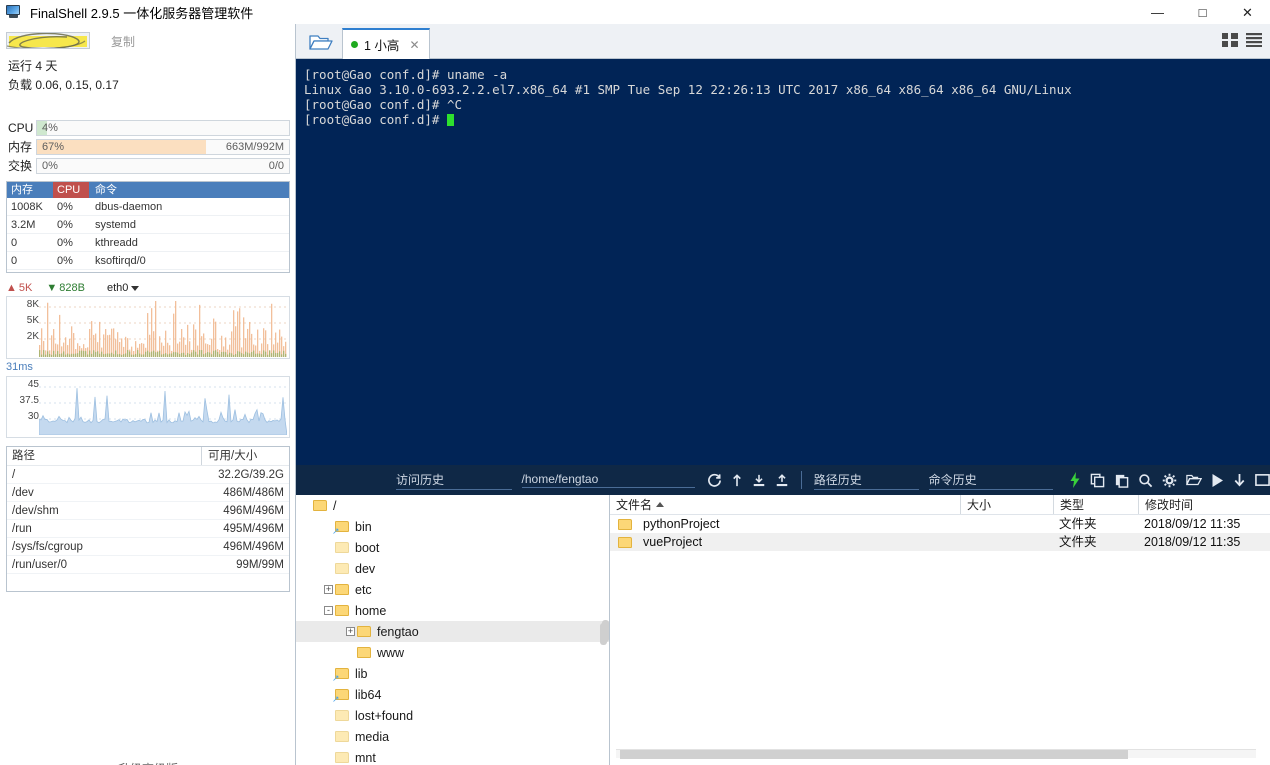  Describe the element at coordinates (245, 456) in the screenshot. I see `disk-header-usage: 可用/大小` at that location.